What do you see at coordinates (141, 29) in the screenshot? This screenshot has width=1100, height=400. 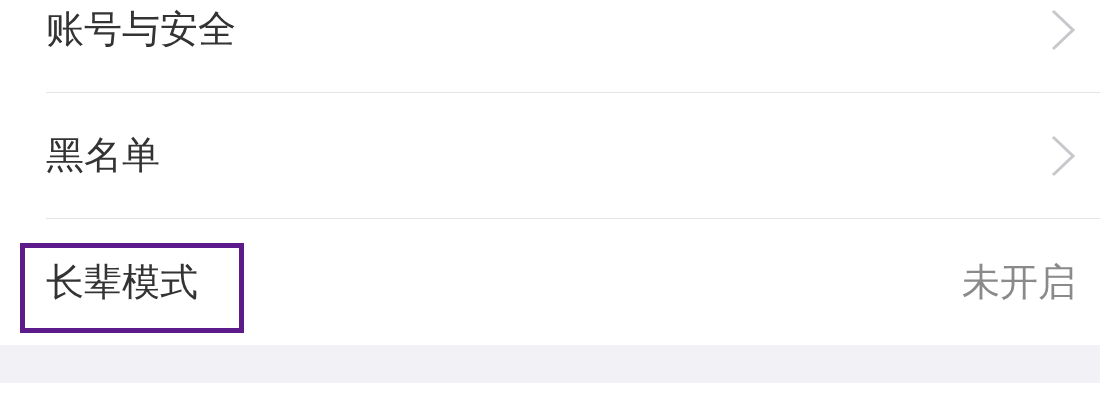 I see `row-label: 账号与安全` at bounding box center [141, 29].